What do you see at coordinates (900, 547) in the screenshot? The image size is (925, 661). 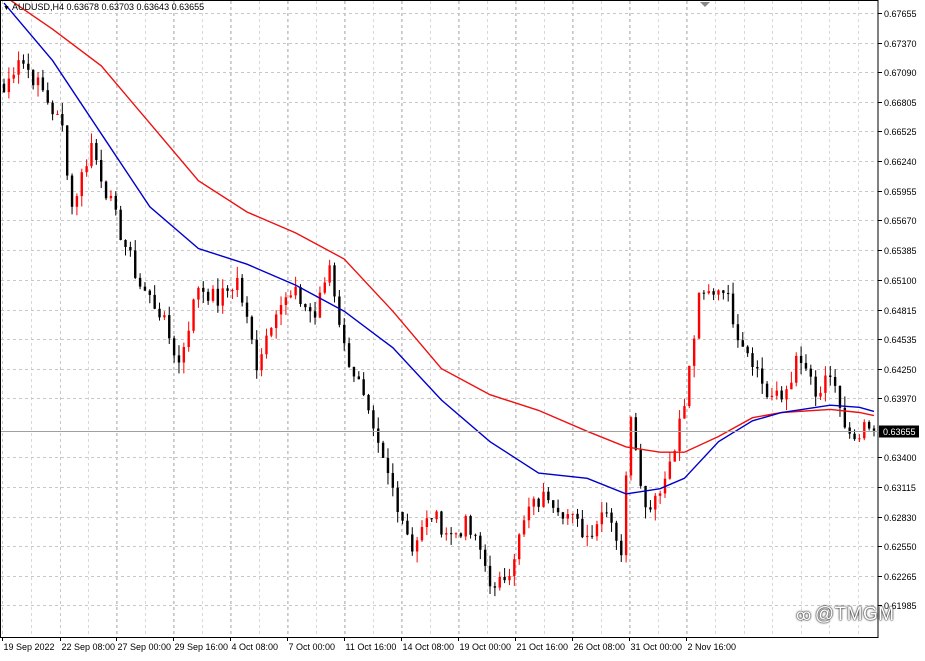 I see `y-tick-label: 0.62550` at bounding box center [900, 547].